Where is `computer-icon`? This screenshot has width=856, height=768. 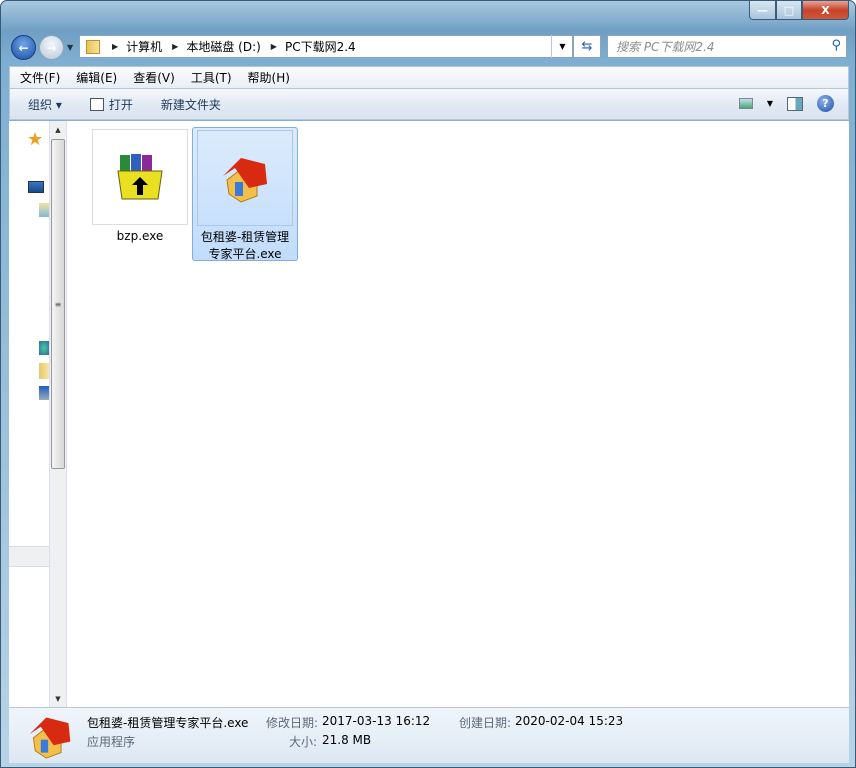
computer-icon is located at coordinates (44, 393).